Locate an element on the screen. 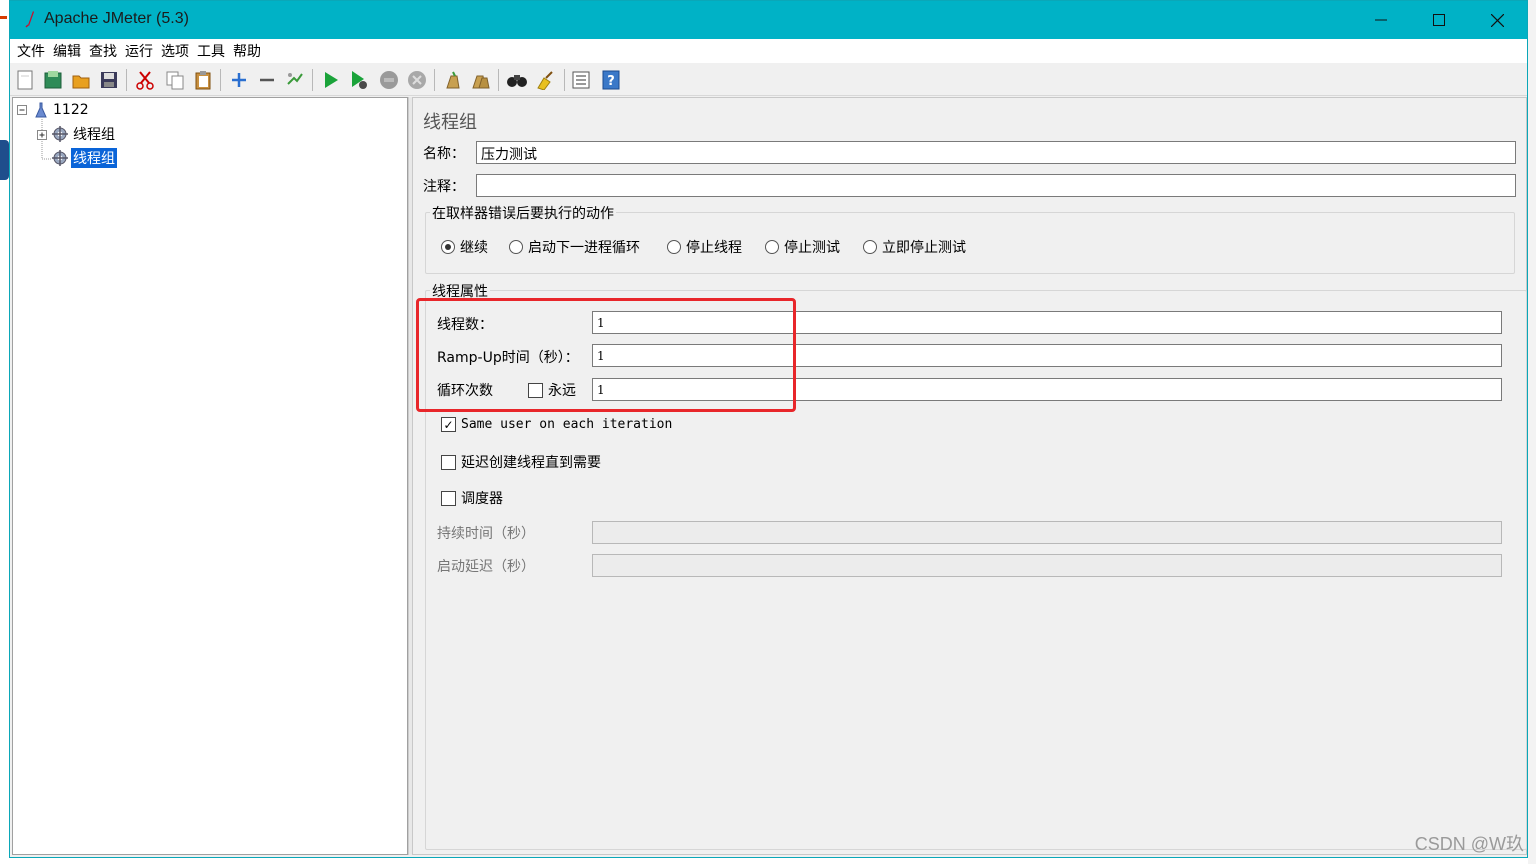  clear-all-button is located at coordinates (481, 80).